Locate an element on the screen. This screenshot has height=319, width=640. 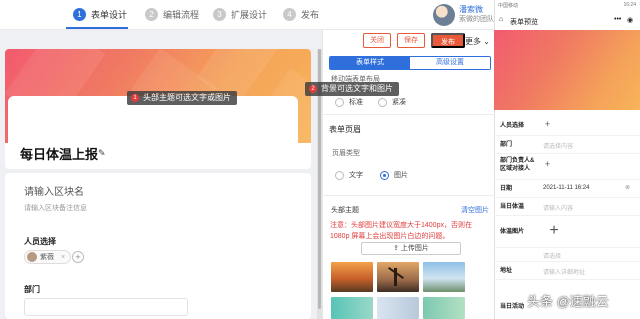
section-title-input: 请输入区块名 is located at coordinates (54, 190).